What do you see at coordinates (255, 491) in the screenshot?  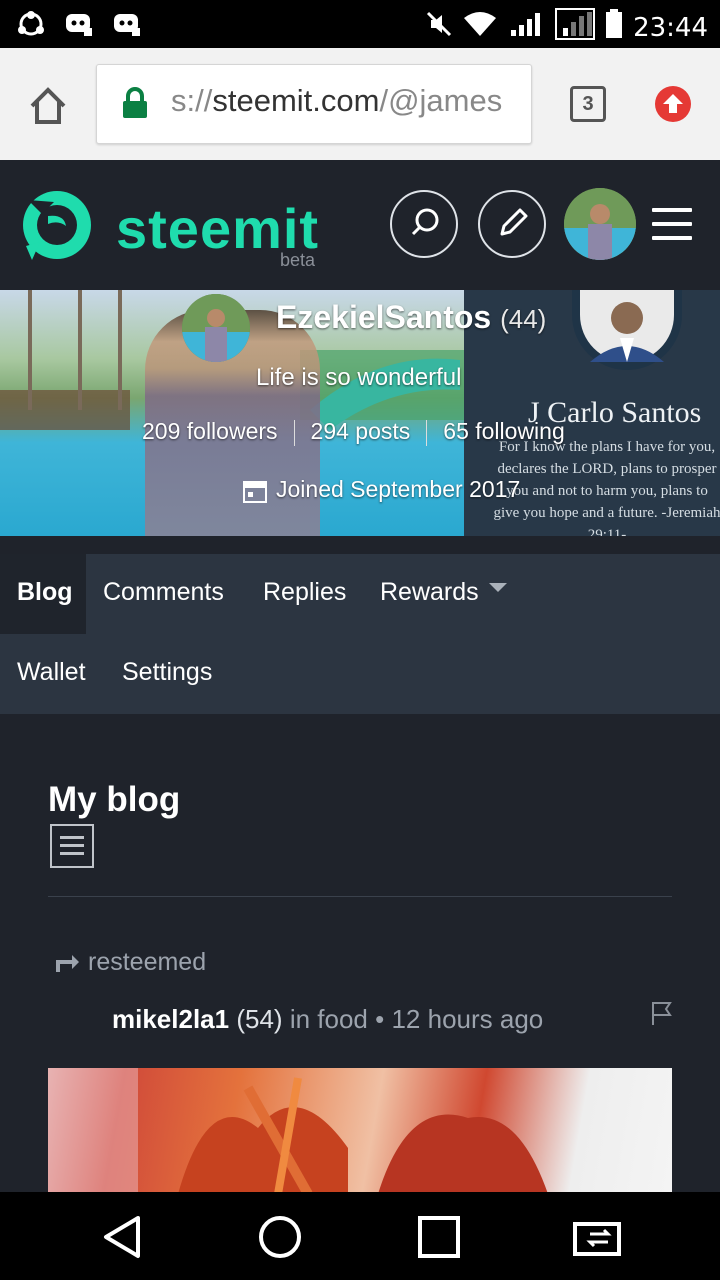 I see `calendar-icon` at bounding box center [255, 491].